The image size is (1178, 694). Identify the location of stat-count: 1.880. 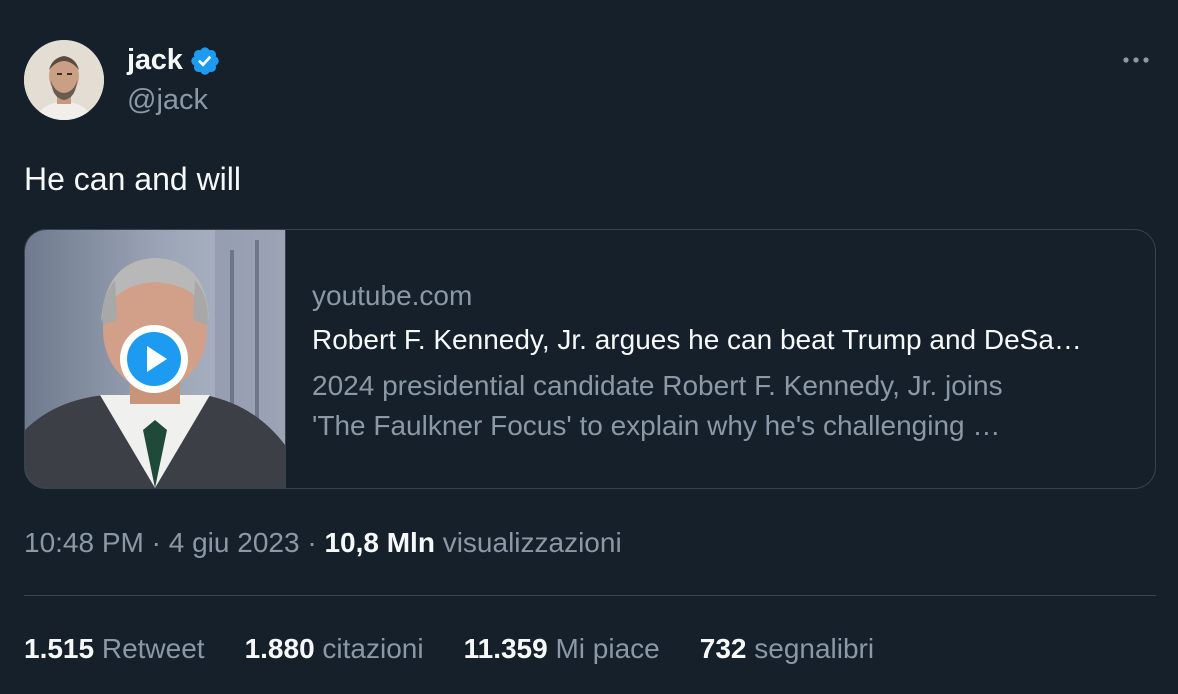
(279, 648).